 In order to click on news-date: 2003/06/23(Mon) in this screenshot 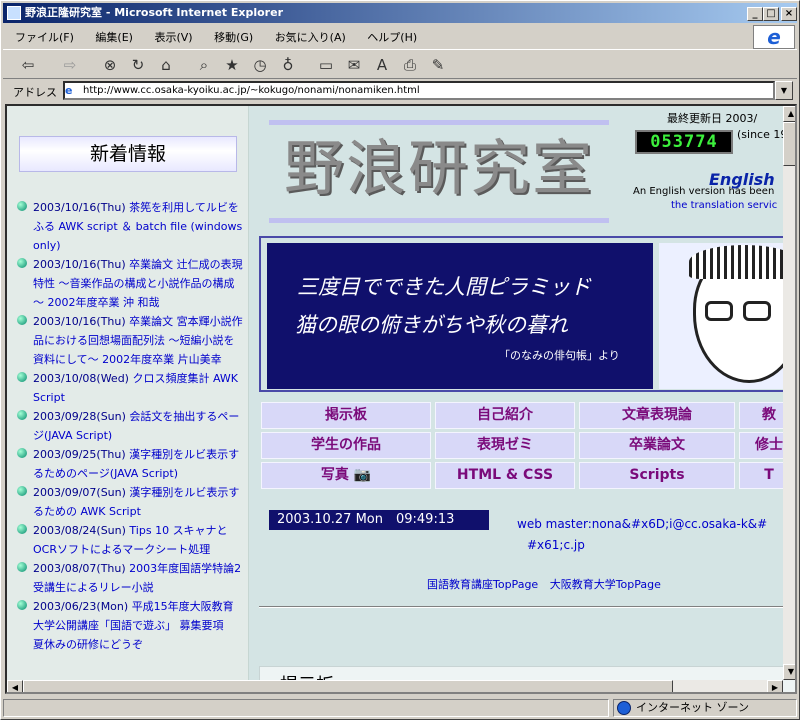, I will do `click(81, 606)`.